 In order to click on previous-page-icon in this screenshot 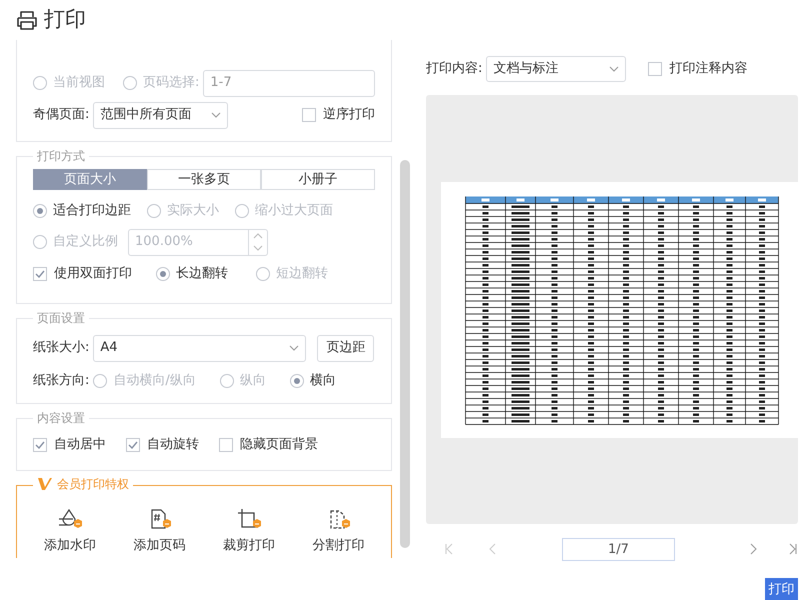, I will do `click(493, 549)`.